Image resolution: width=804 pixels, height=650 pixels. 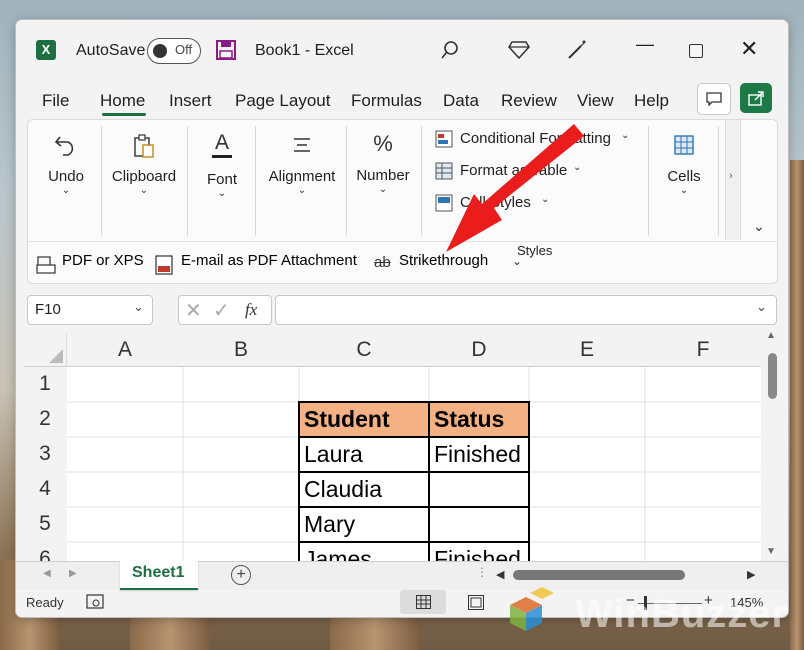 I want to click on status-ready: Ready, so click(x=45, y=602).